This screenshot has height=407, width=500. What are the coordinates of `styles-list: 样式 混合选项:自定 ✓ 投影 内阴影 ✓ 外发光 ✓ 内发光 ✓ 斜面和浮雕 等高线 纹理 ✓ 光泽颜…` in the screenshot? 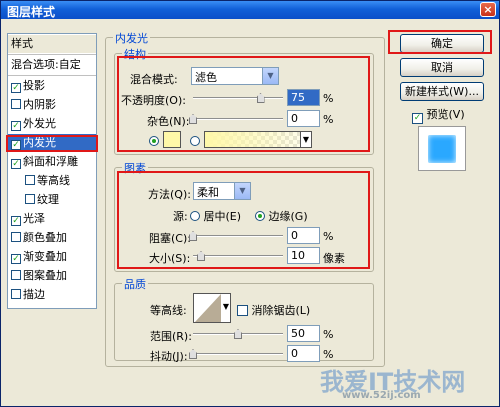 It's located at (52, 171).